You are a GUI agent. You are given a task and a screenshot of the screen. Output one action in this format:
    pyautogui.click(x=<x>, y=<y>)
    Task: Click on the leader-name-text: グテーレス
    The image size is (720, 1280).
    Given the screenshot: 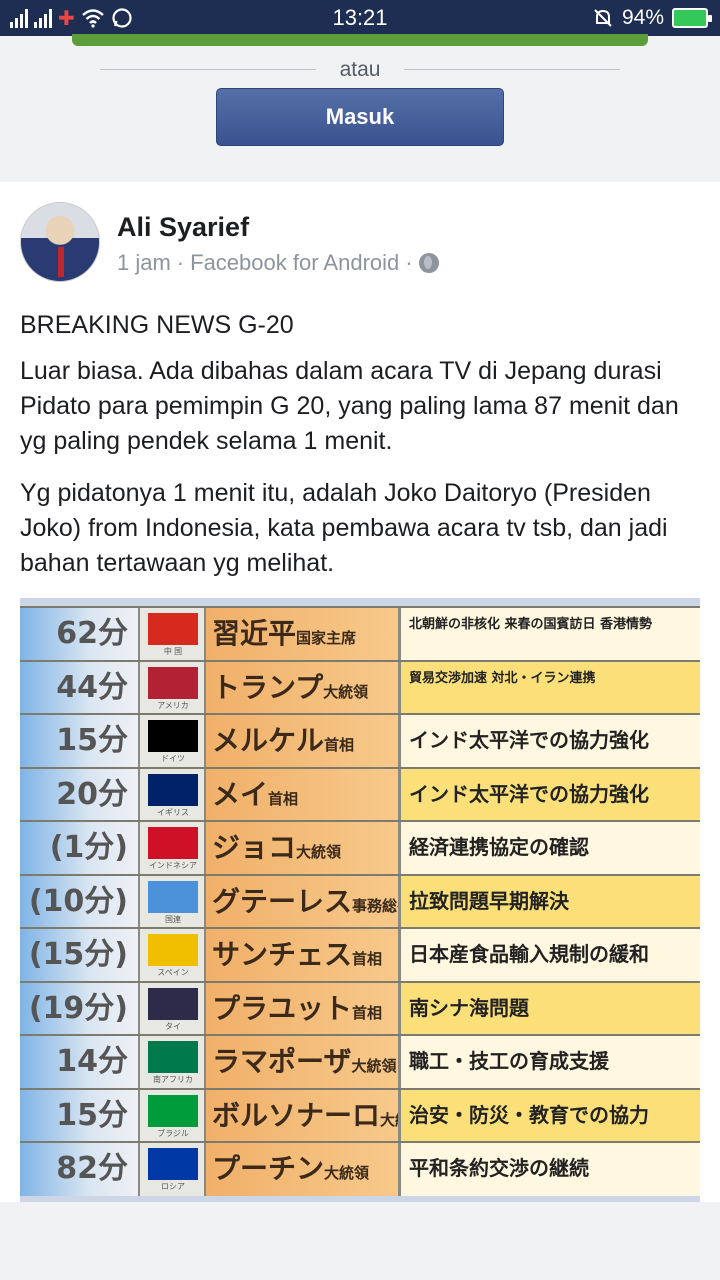 What is the action you would take?
    pyautogui.click(x=282, y=901)
    